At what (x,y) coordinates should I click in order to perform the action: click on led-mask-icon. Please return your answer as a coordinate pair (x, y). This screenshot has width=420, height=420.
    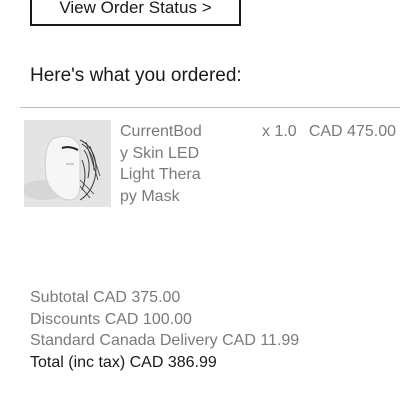
    Looking at the image, I should click on (67, 163).